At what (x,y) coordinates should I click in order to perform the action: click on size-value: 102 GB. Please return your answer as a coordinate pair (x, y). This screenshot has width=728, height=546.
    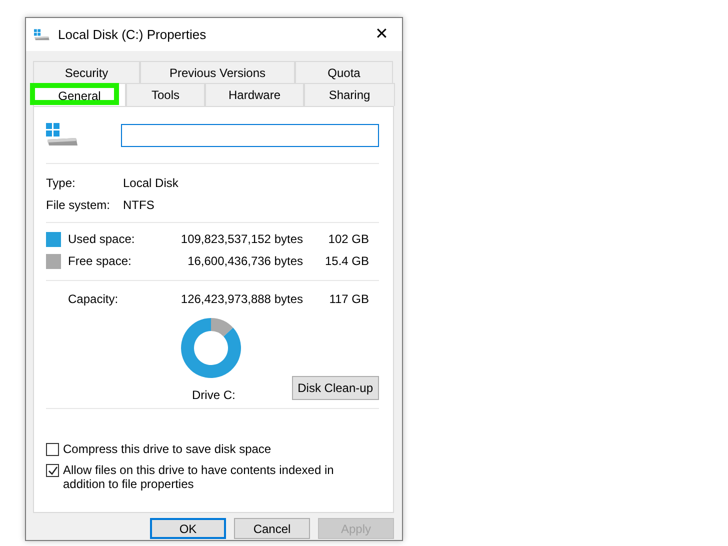
    Looking at the image, I should click on (348, 239).